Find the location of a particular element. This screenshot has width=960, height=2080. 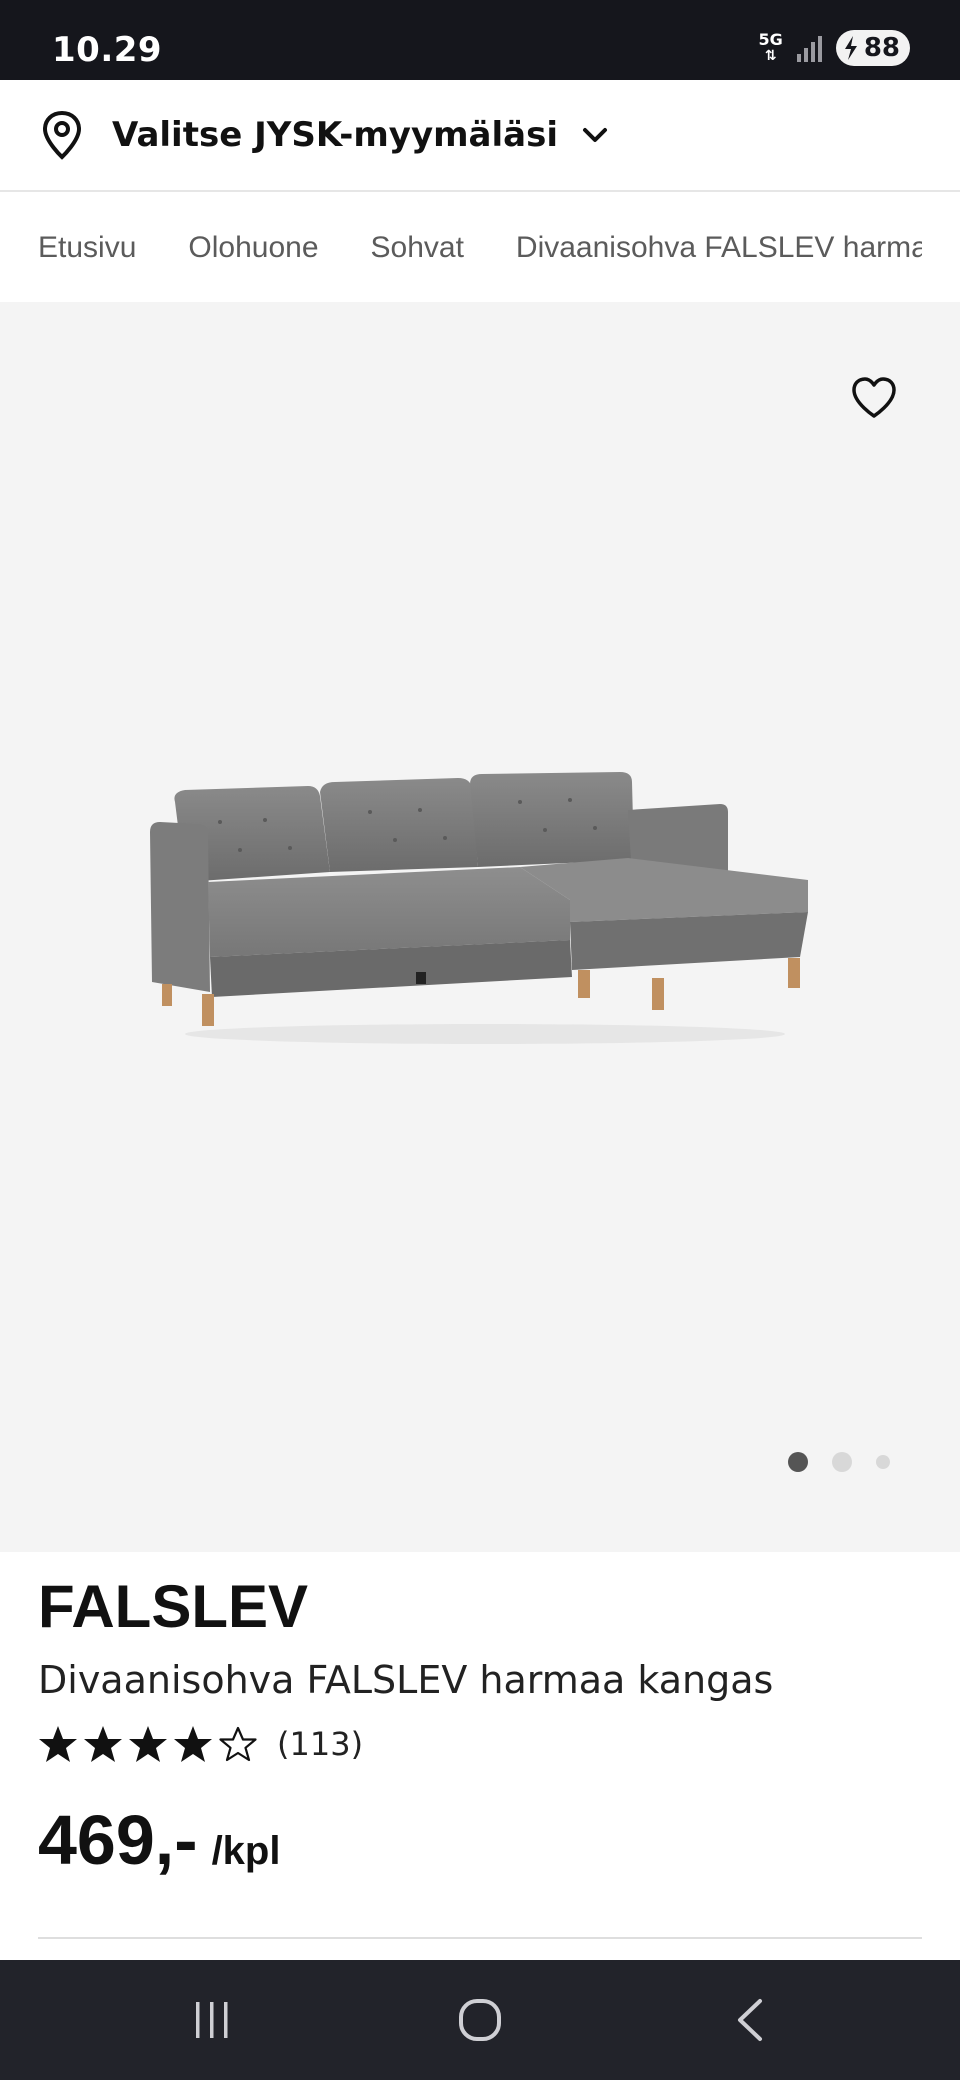

battery-charging-icon: 88 is located at coordinates (872, 48).